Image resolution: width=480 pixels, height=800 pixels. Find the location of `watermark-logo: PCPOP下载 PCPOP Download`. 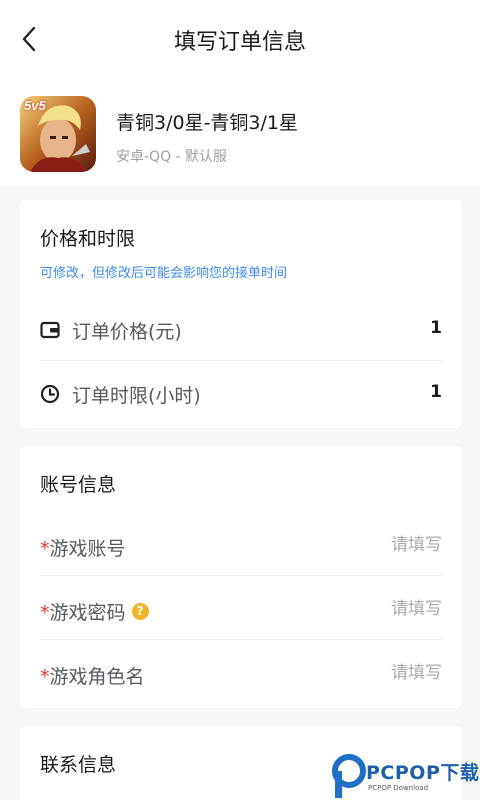

watermark-logo: PCPOP下载 PCPOP Download is located at coordinates (405, 776).